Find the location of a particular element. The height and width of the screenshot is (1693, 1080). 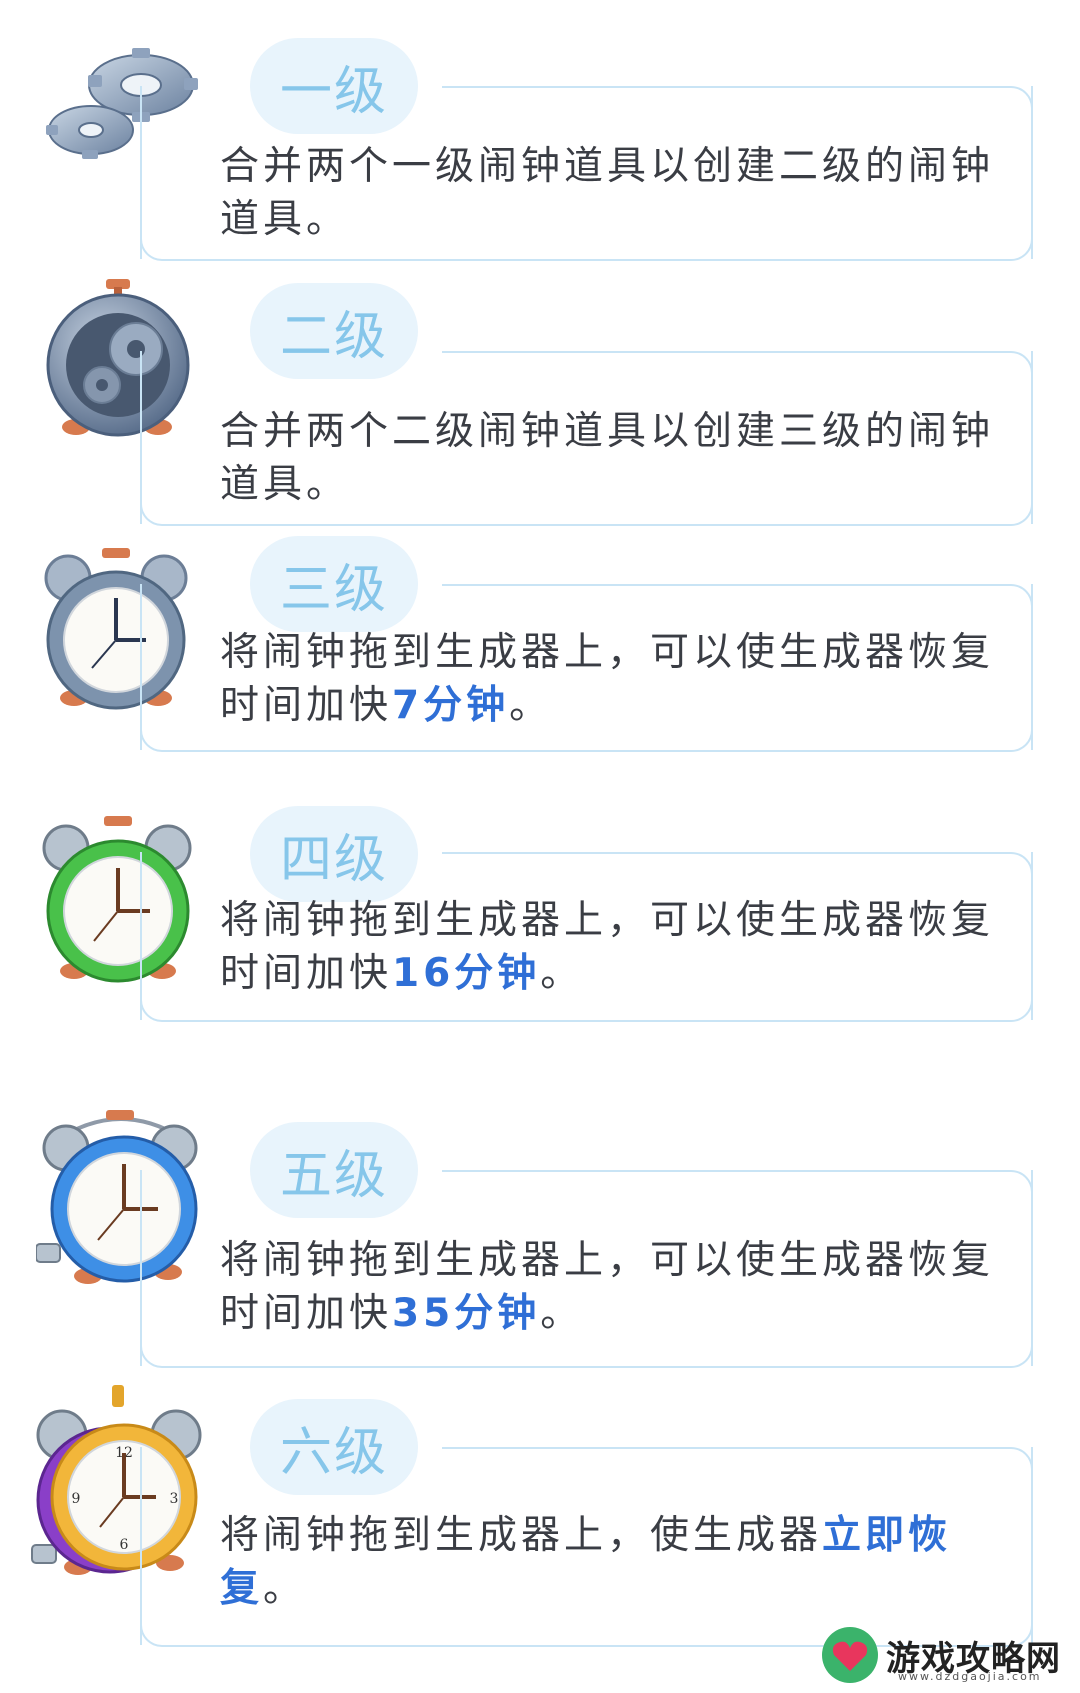

level-6-title: 六级 is located at coordinates (334, 1447).